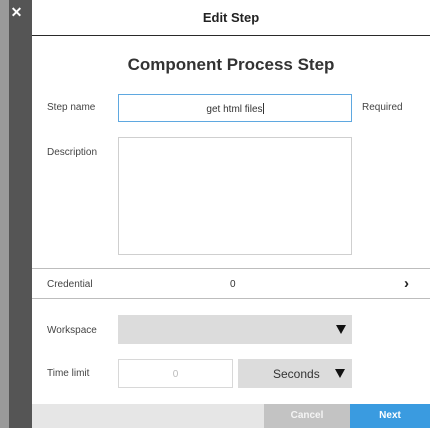 Image resolution: width=430 pixels, height=428 pixels. What do you see at coordinates (263, 108) in the screenshot?
I see `text-caret` at bounding box center [263, 108].